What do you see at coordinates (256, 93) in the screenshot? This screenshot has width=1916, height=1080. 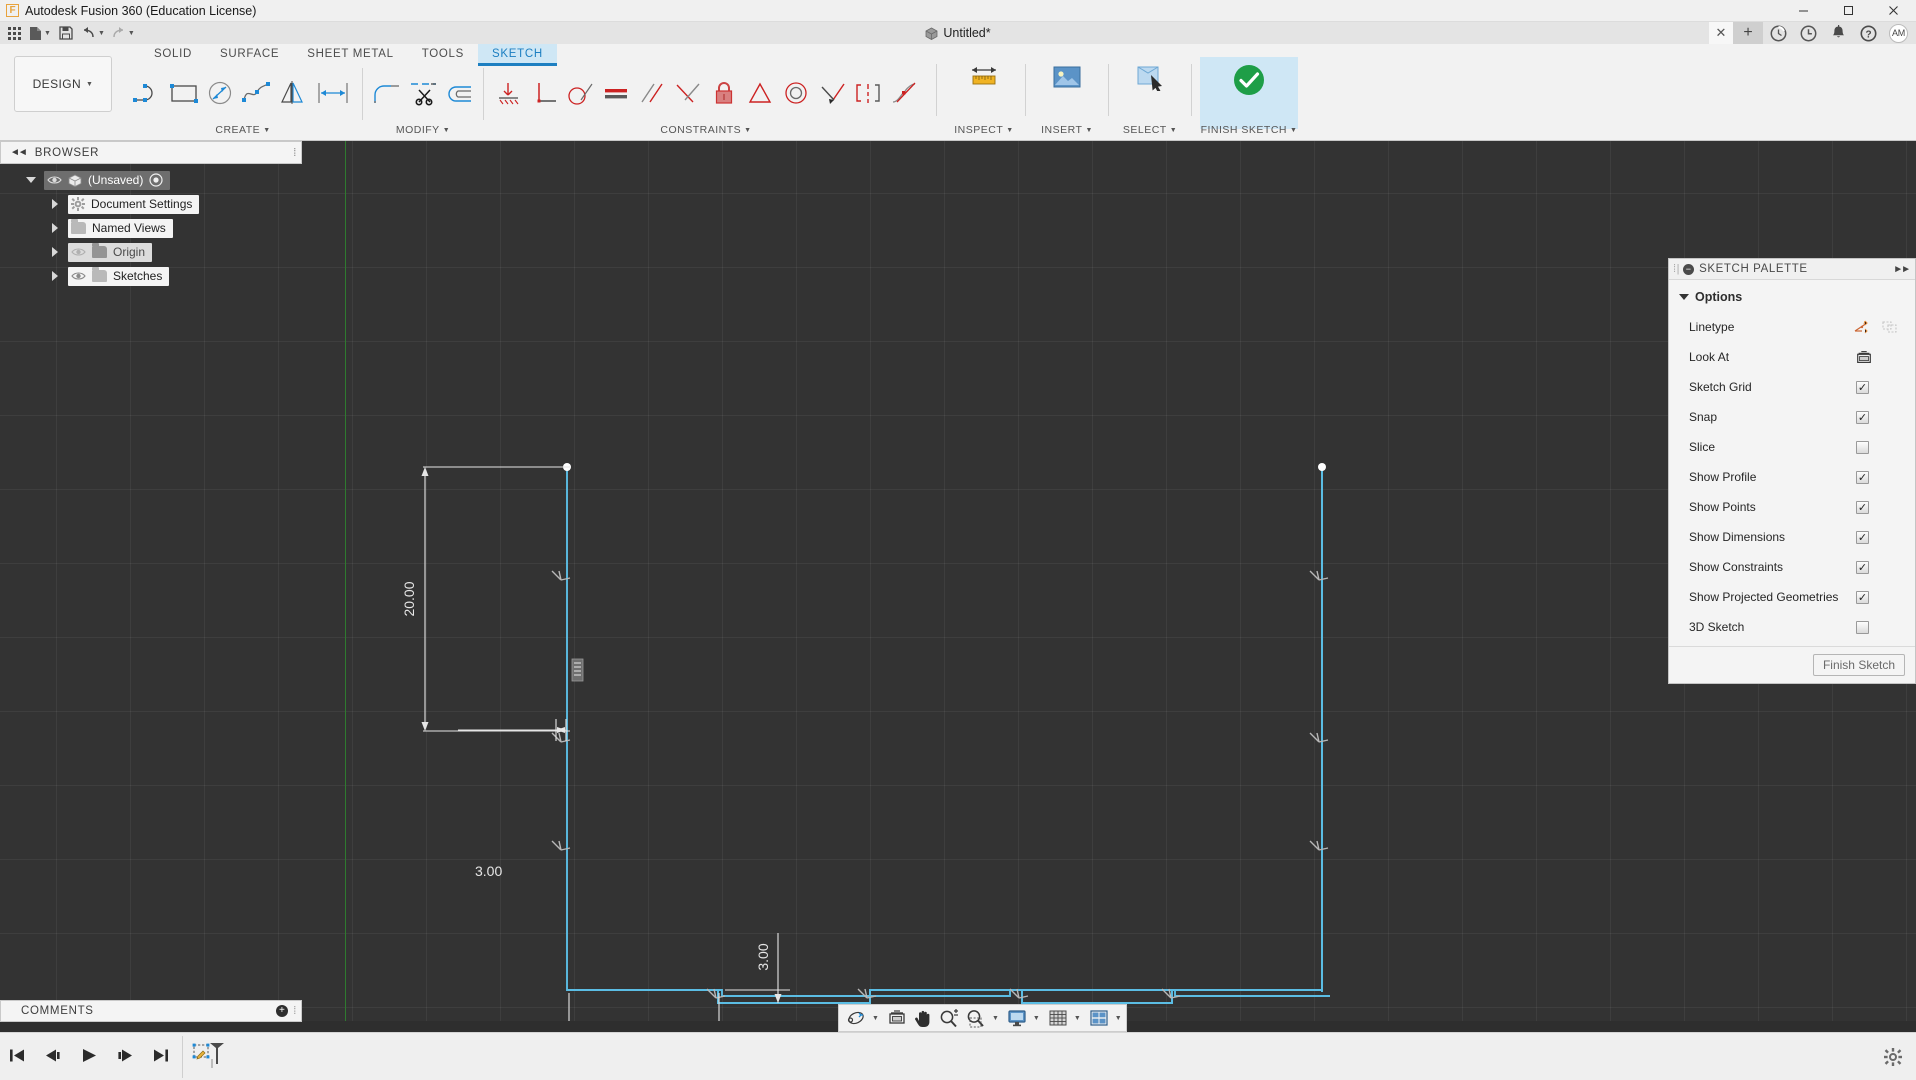 I see `spline-tool-icon` at bounding box center [256, 93].